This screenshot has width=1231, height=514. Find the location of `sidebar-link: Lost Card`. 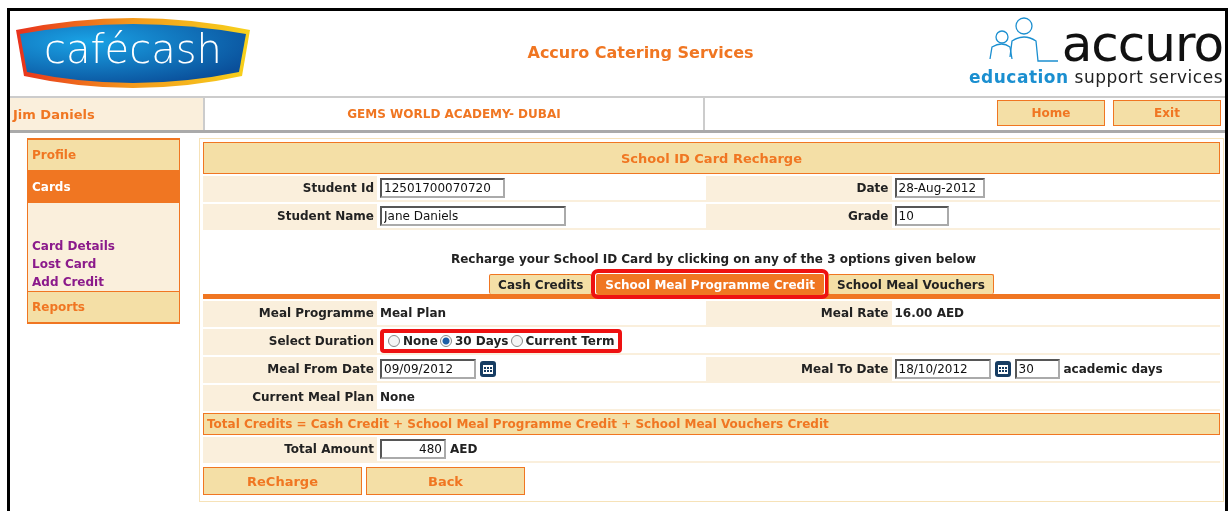

sidebar-link: Lost Card is located at coordinates (105, 264).